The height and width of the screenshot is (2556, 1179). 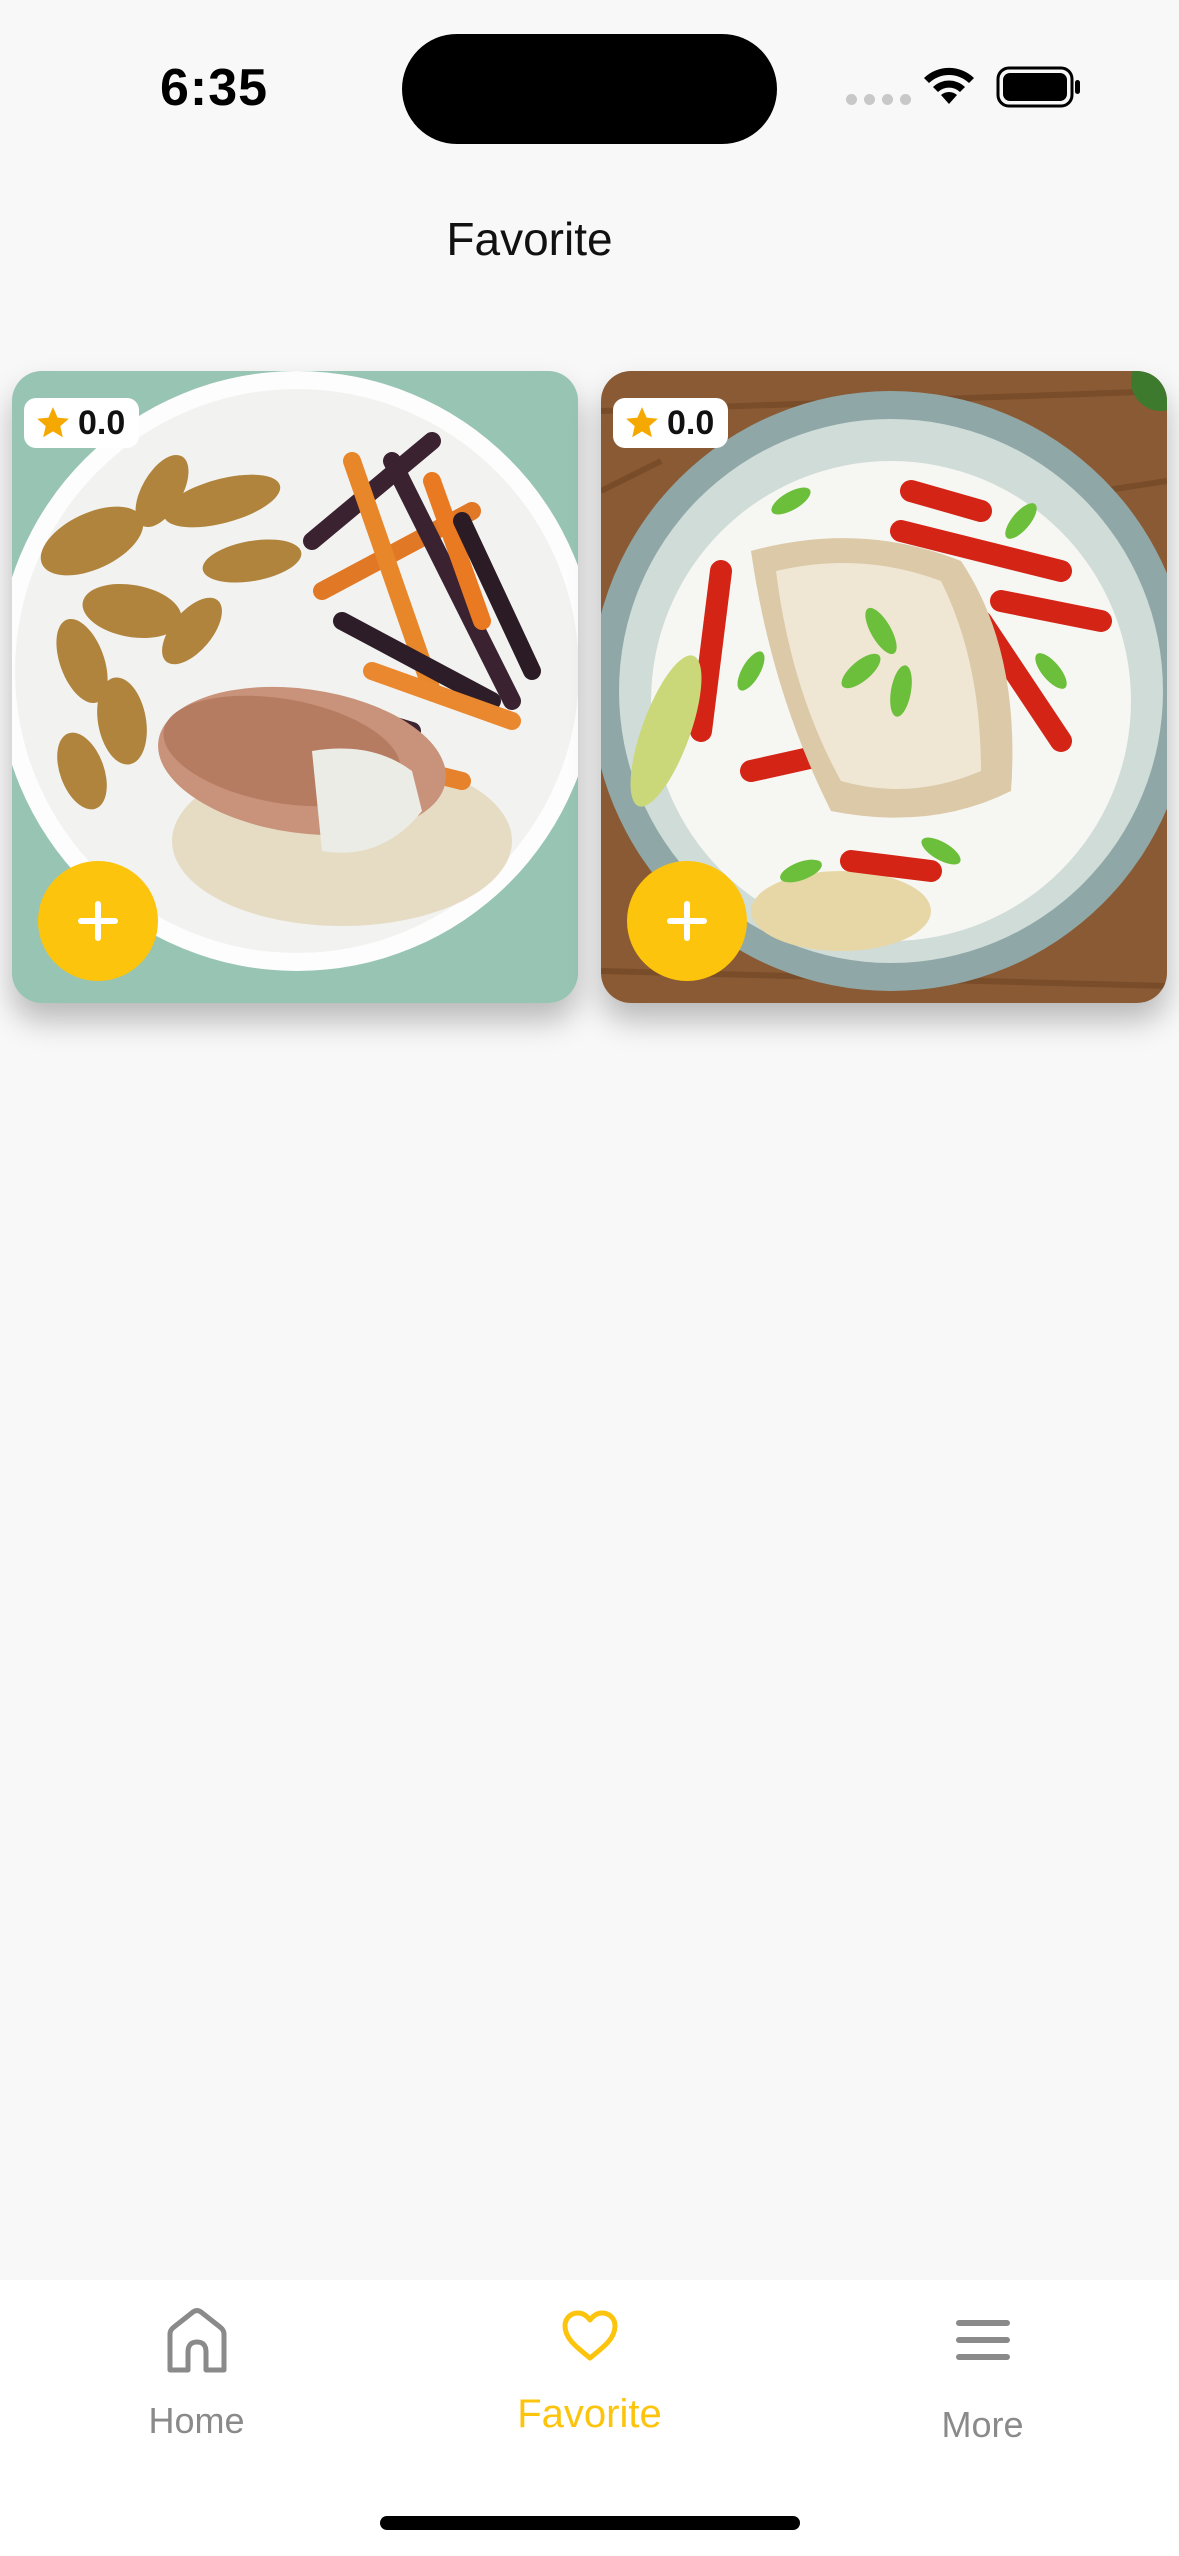 What do you see at coordinates (196, 2420) in the screenshot?
I see `tab-label-home: Home` at bounding box center [196, 2420].